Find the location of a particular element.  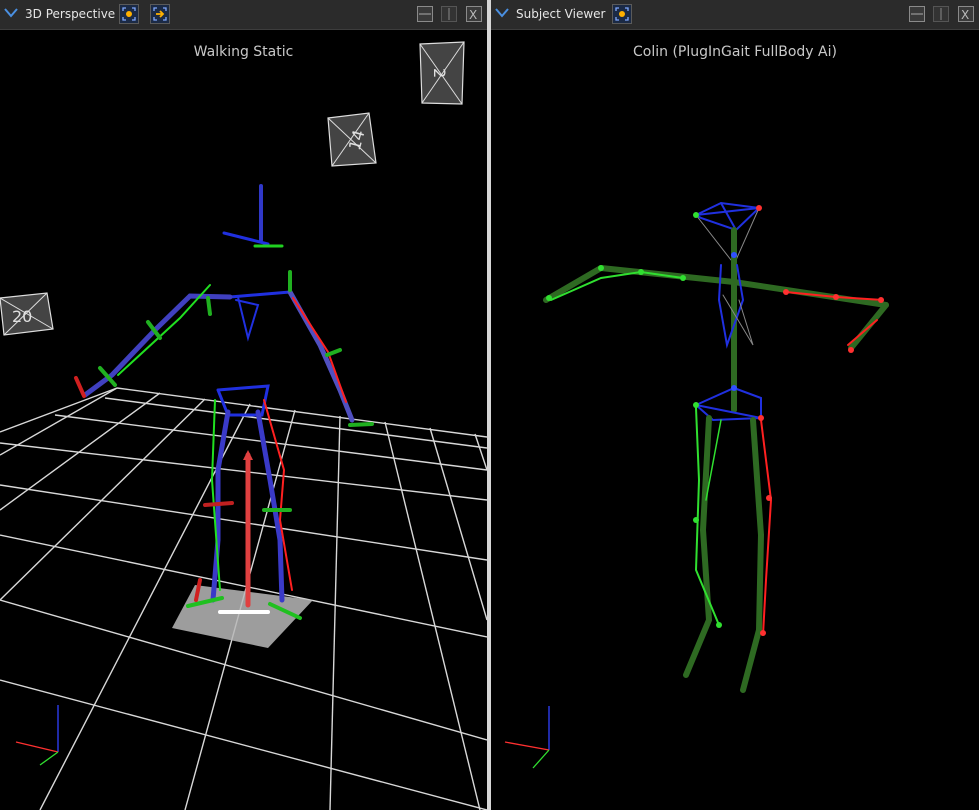

camera-label: 20 is located at coordinates (22, 316).